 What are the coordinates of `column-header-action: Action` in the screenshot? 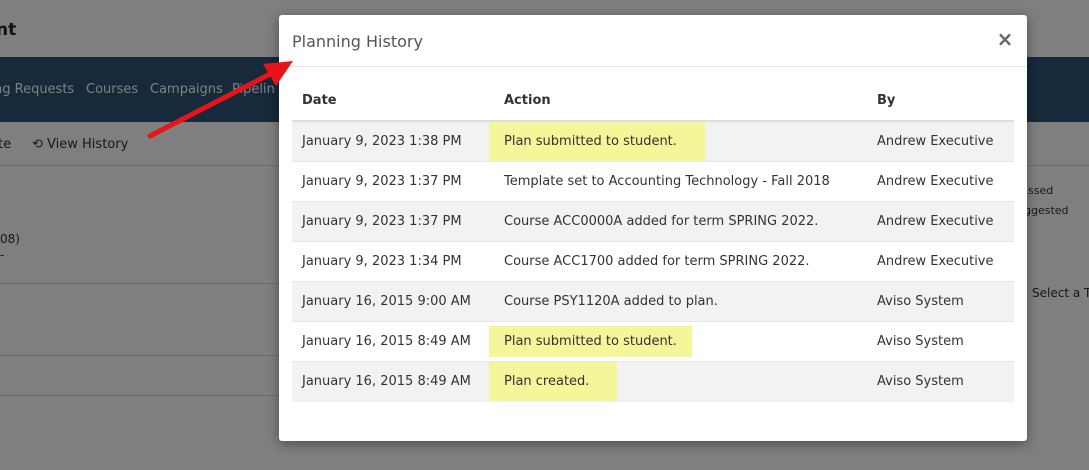 It's located at (680, 101).